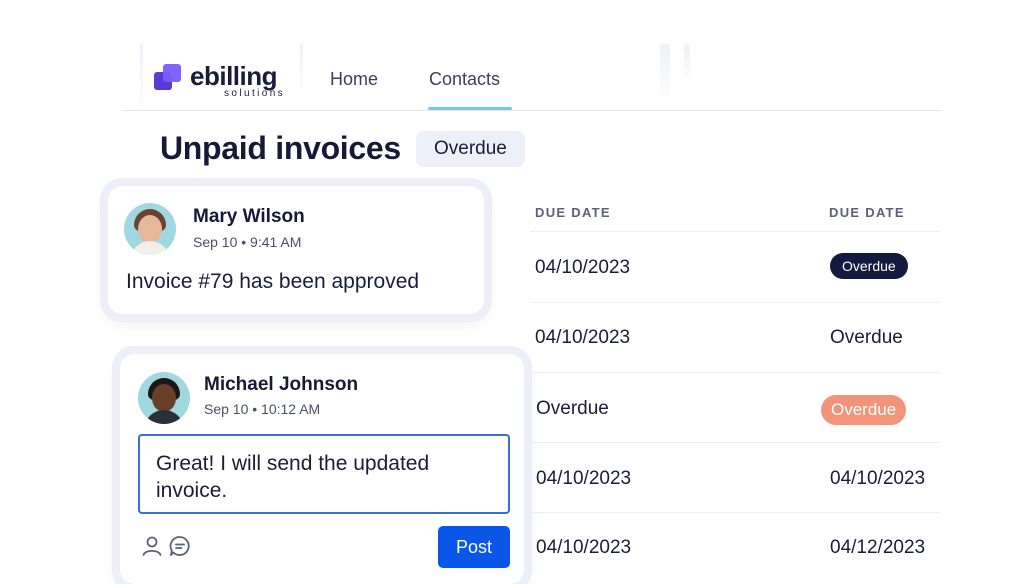 The width and height of the screenshot is (1024, 584). I want to click on comment-timestamp: Sep 10 • 10:12 AM, so click(262, 409).